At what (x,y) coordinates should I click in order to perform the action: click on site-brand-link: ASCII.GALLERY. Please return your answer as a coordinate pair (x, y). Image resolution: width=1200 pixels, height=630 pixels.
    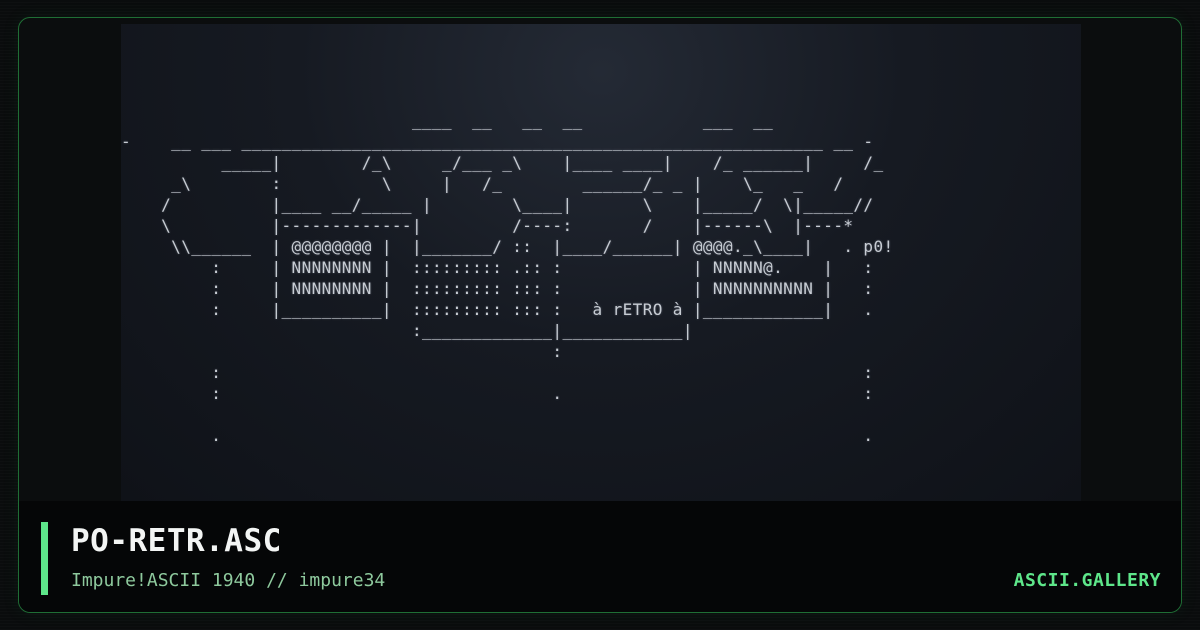
    Looking at the image, I should click on (1087, 580).